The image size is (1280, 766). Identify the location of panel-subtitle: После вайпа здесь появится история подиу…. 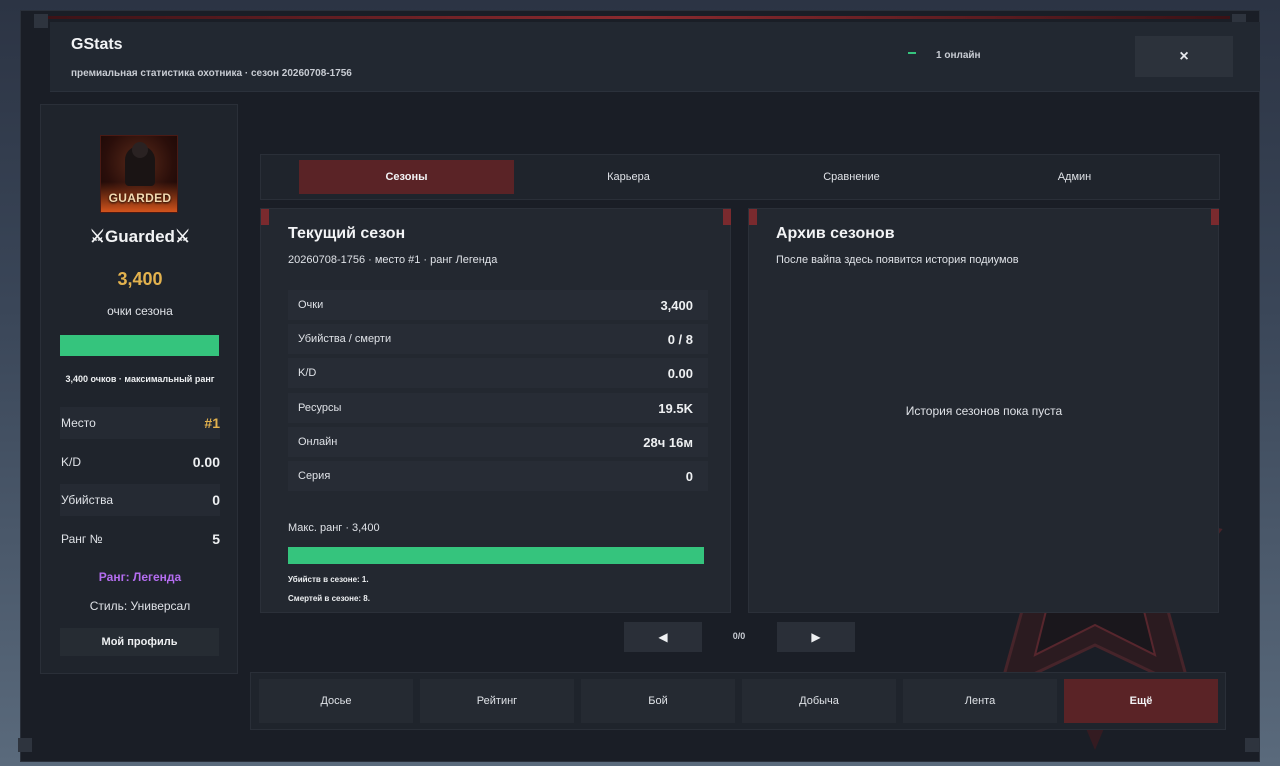
(897, 260).